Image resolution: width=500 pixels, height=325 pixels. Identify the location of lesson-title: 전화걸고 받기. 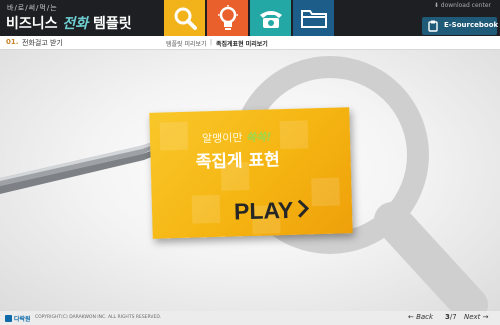
(42, 43).